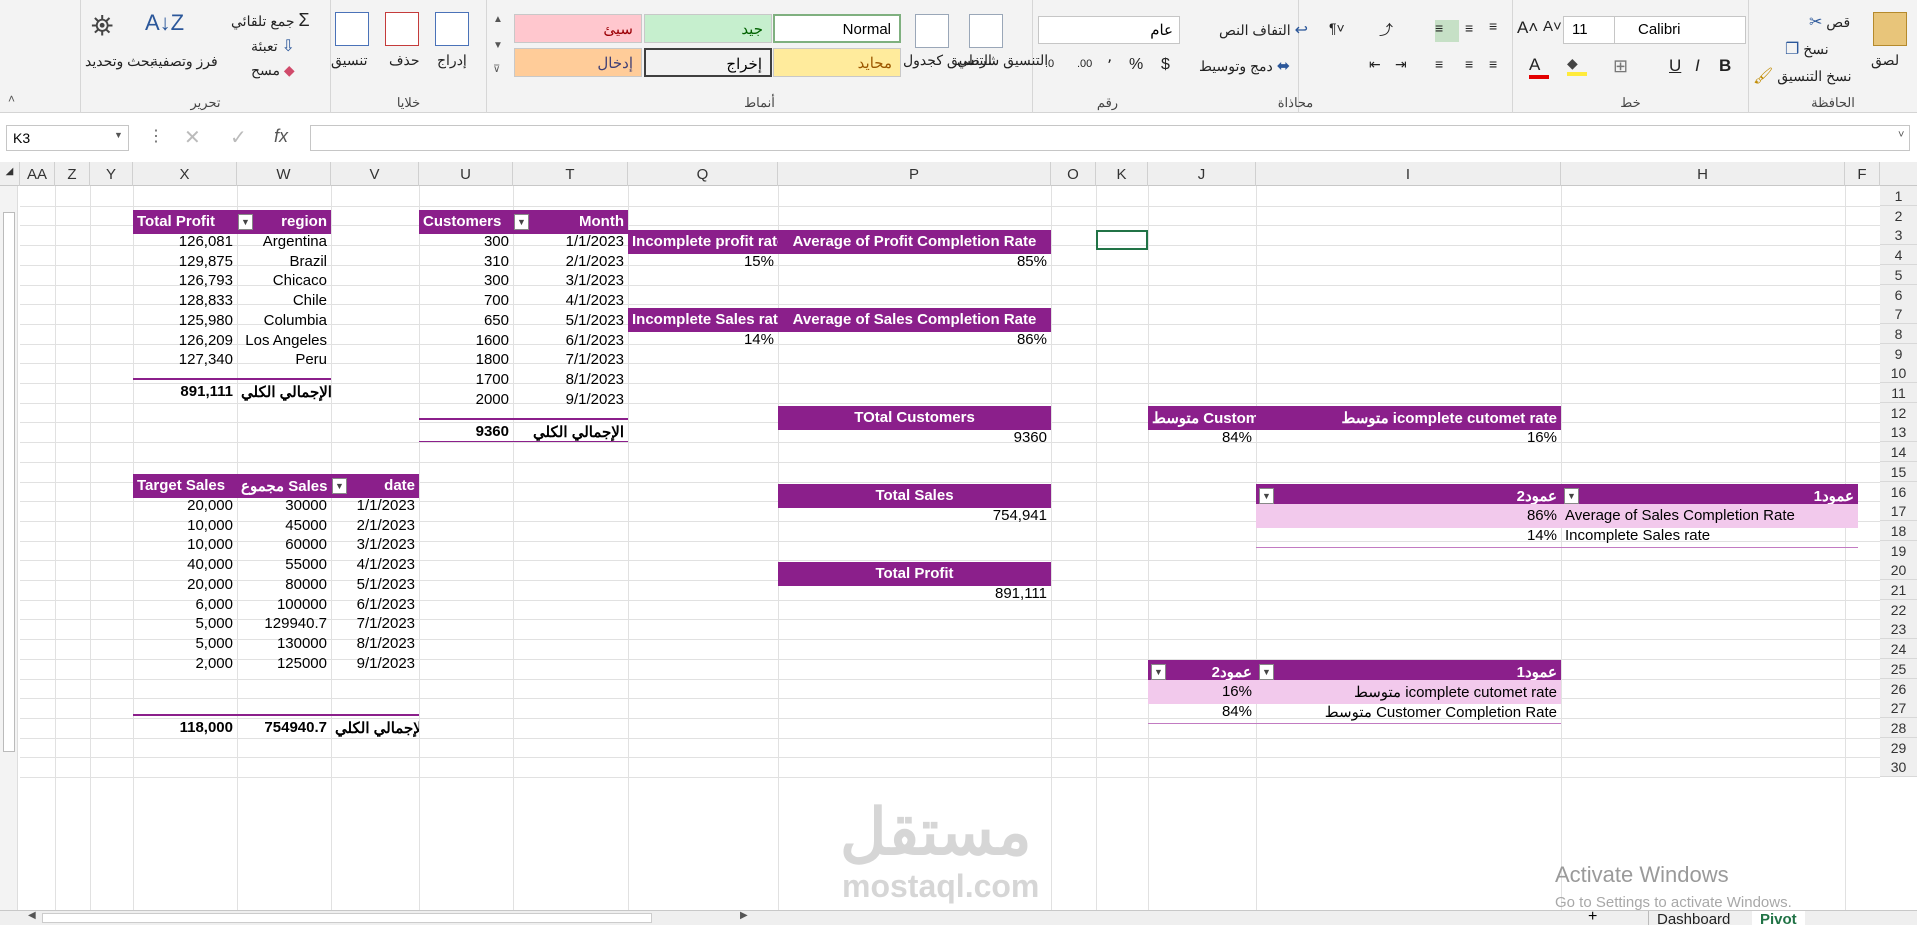 The image size is (1917, 925). What do you see at coordinates (1898, 333) in the screenshot?
I see `row-header: 8` at bounding box center [1898, 333].